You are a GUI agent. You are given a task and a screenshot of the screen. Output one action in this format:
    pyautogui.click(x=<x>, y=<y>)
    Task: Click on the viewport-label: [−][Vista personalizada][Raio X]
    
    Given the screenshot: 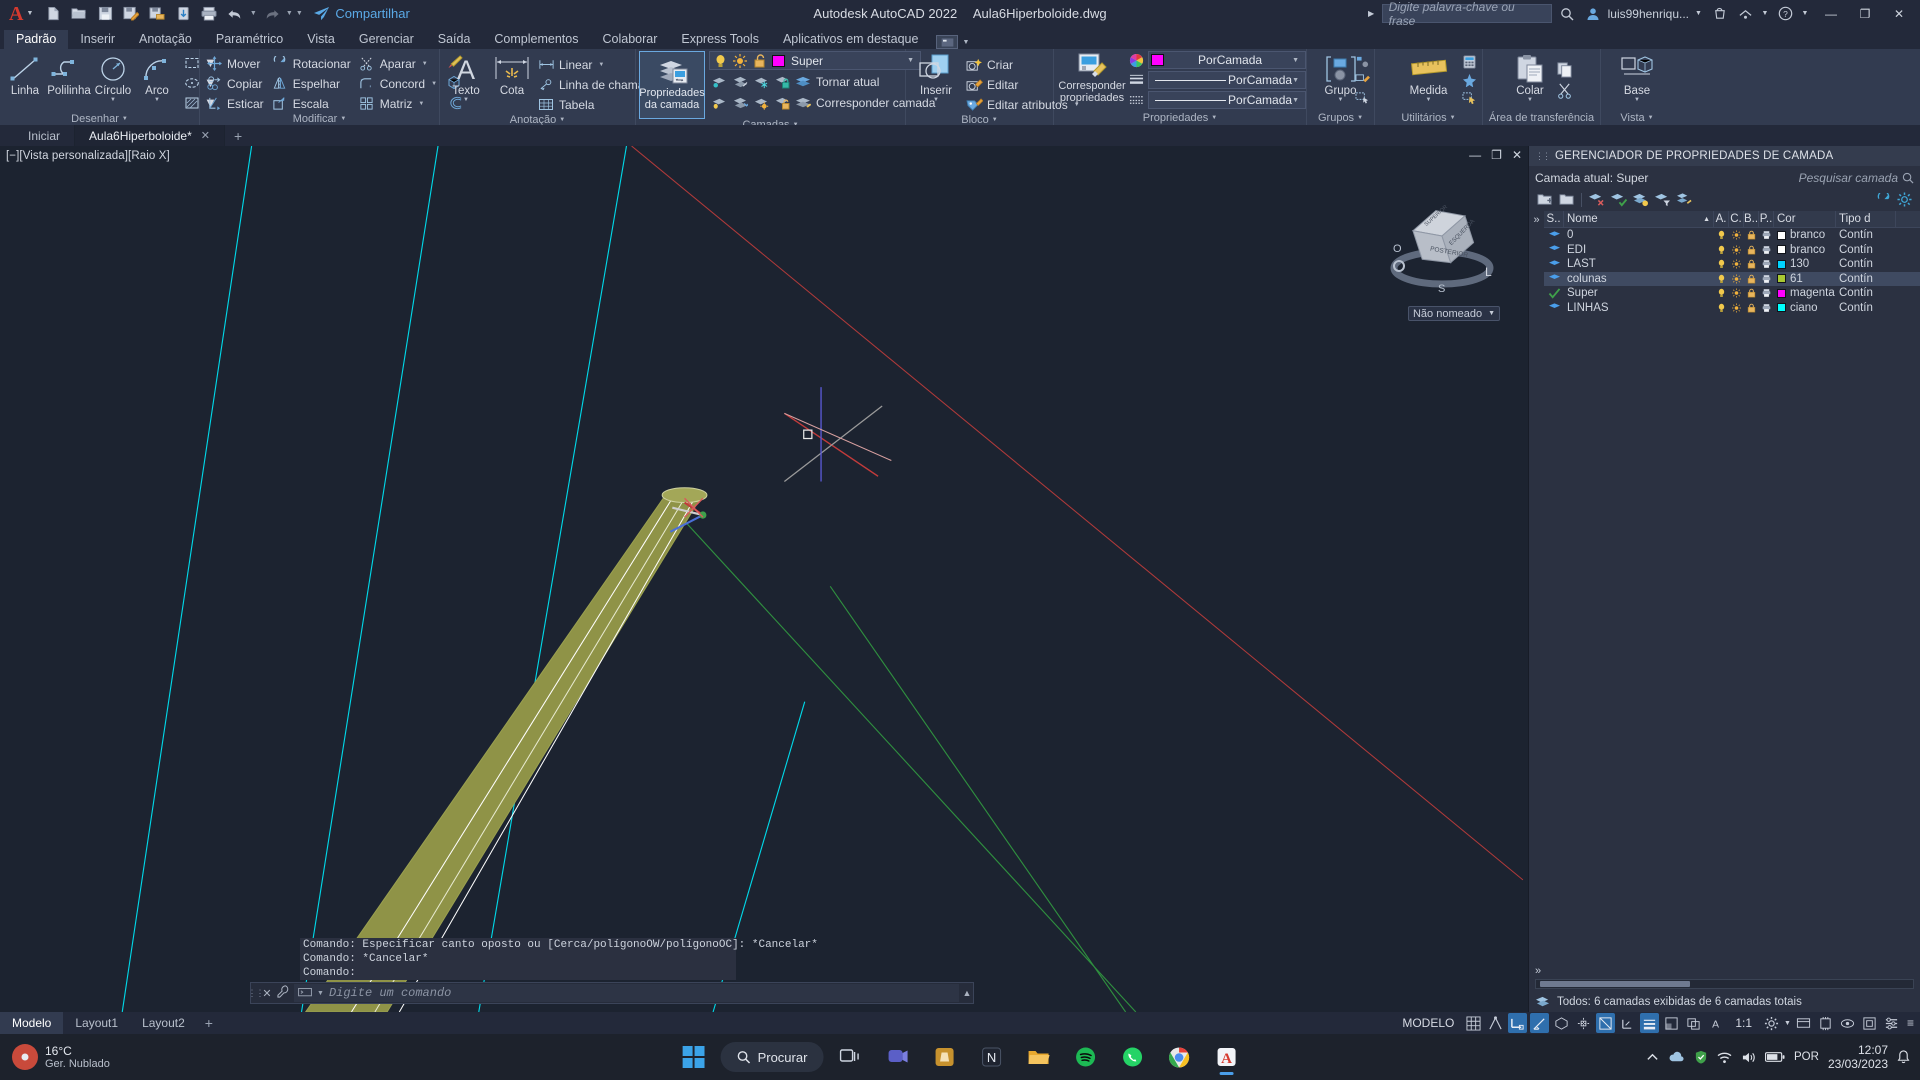 What is the action you would take?
    pyautogui.click(x=88, y=156)
    